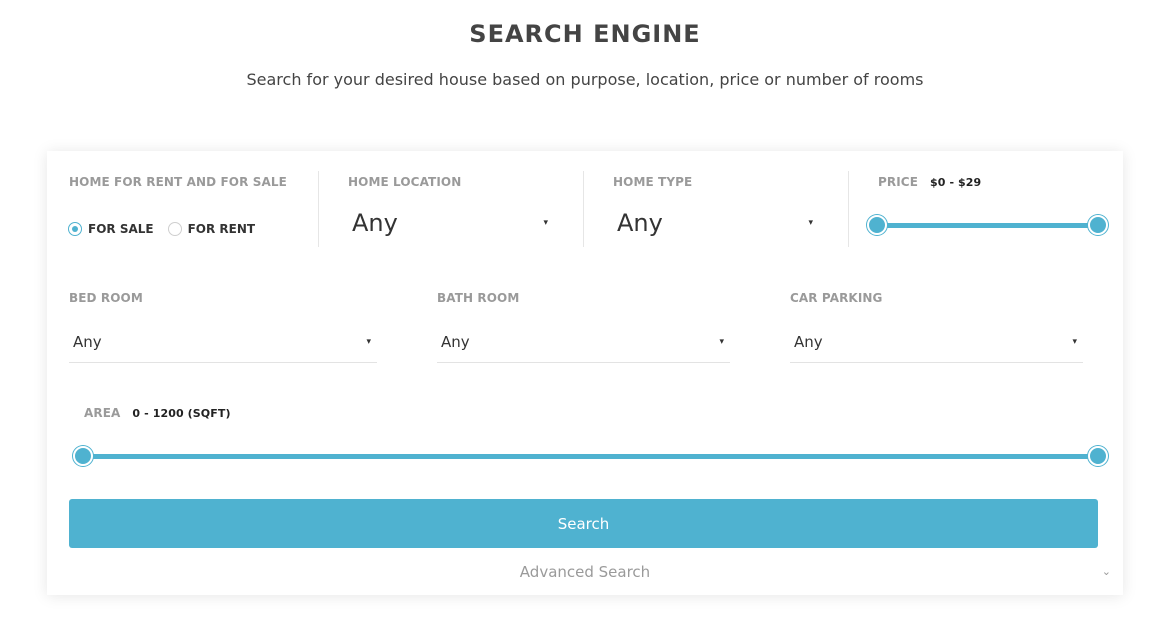  Describe the element at coordinates (1098, 456) in the screenshot. I see `area-slider-max-handle` at that location.